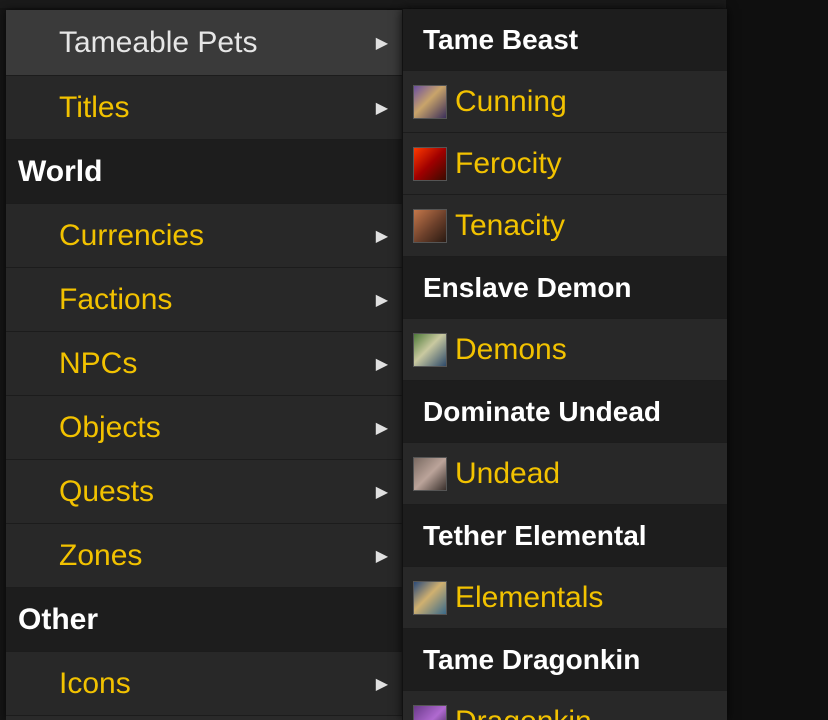  What do you see at coordinates (430, 101) in the screenshot?
I see `cunning-icon` at bounding box center [430, 101].